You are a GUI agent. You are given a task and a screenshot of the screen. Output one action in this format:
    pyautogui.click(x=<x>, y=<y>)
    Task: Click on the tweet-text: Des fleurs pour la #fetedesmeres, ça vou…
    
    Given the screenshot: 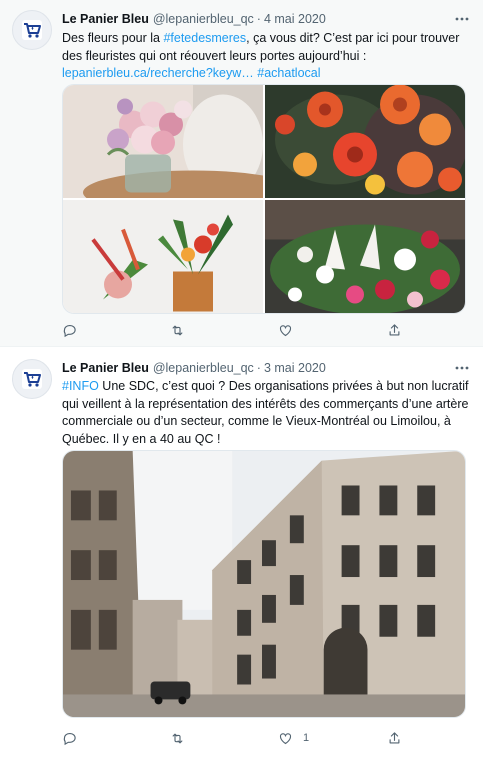 What is the action you would take?
    pyautogui.click(x=265, y=56)
    